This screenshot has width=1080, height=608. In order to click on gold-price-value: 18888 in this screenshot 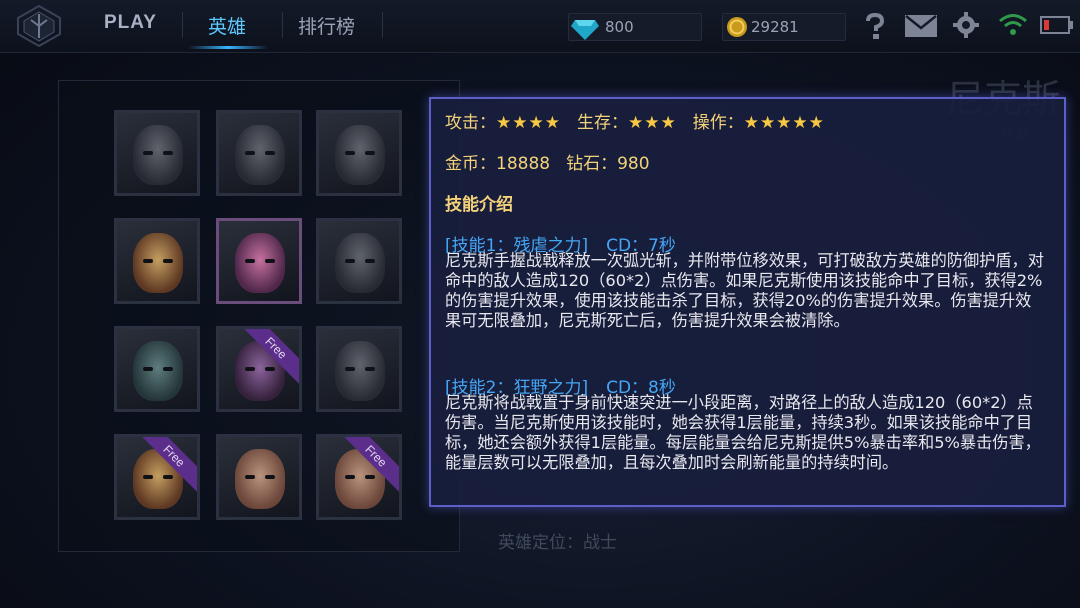, I will do `click(523, 164)`.